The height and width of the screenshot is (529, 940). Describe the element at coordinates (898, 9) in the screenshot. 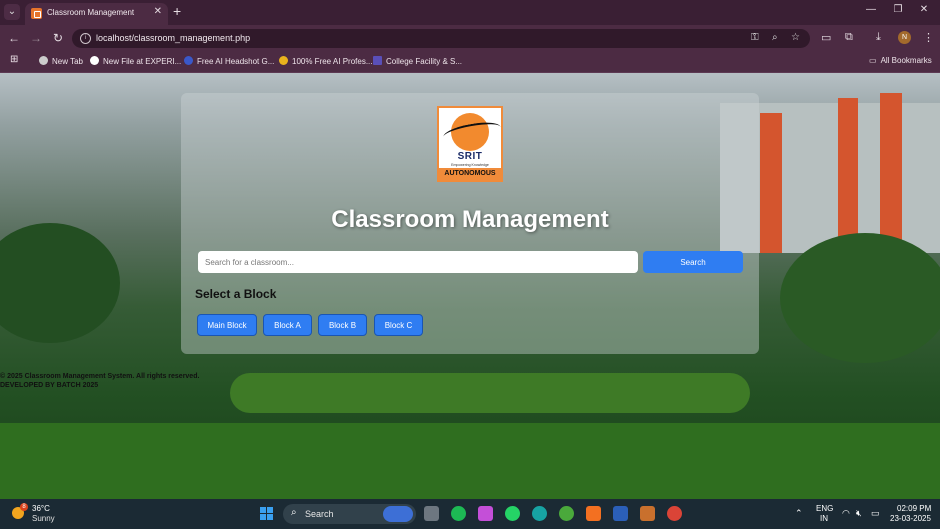

I see `maximize-button: ❐` at that location.